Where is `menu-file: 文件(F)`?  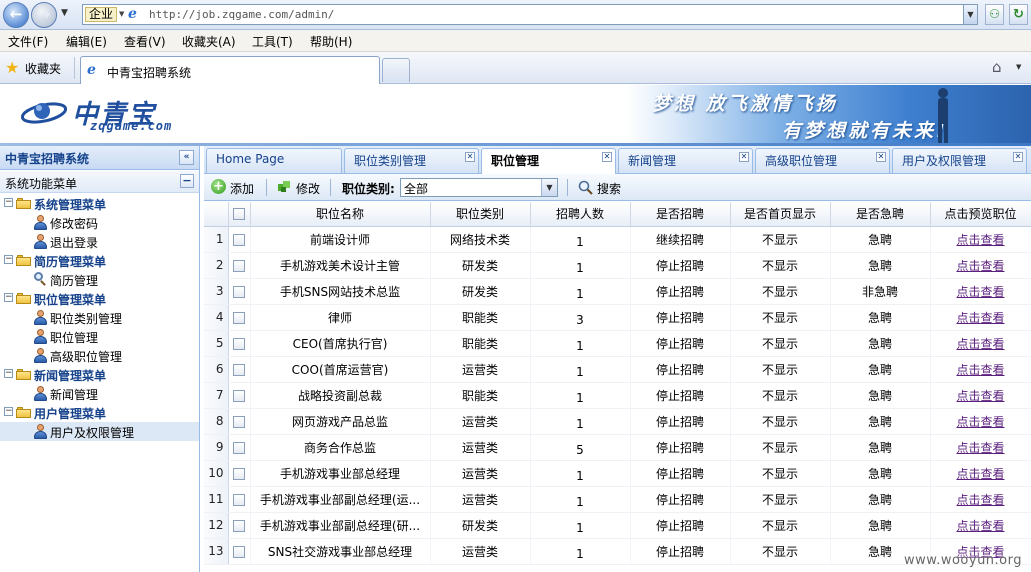 menu-file: 文件(F) is located at coordinates (28, 41).